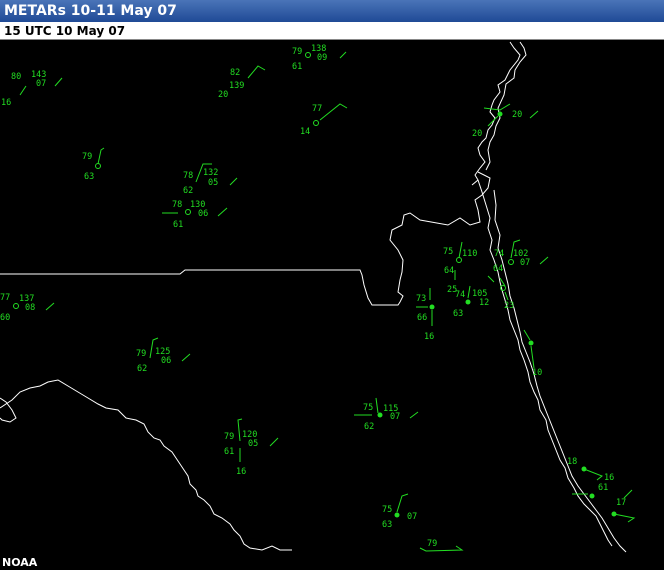 The width and height of the screenshot is (664, 570). I want to click on station-plot: 74 105 12 63, so click(474, 297).